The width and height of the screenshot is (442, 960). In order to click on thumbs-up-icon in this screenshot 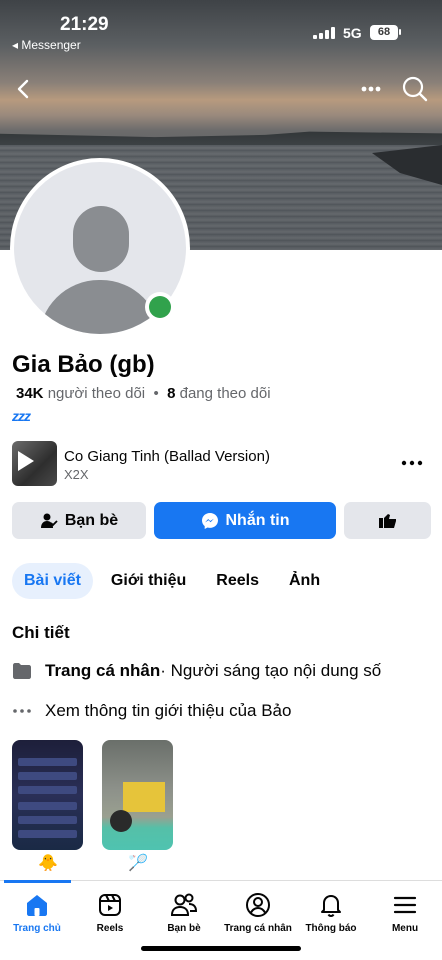, I will do `click(387, 520)`.